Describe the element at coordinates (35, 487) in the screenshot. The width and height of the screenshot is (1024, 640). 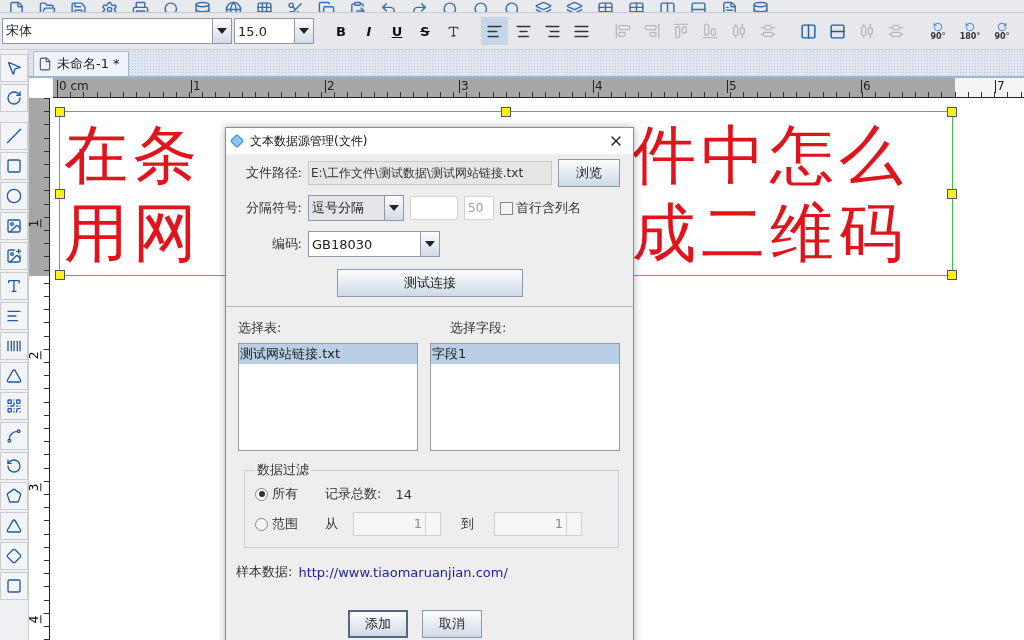
I see `ruler-label: 3` at that location.